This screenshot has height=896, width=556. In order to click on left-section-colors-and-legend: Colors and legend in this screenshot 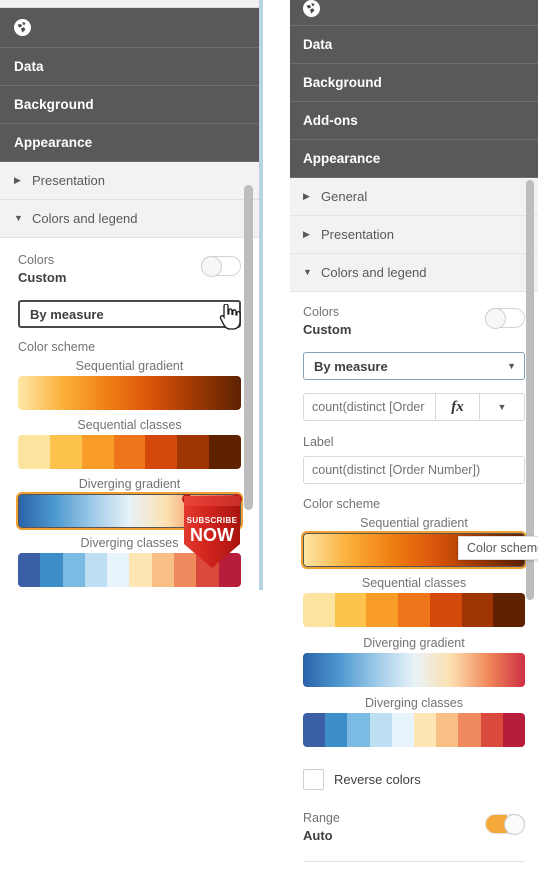, I will do `click(129, 219)`.